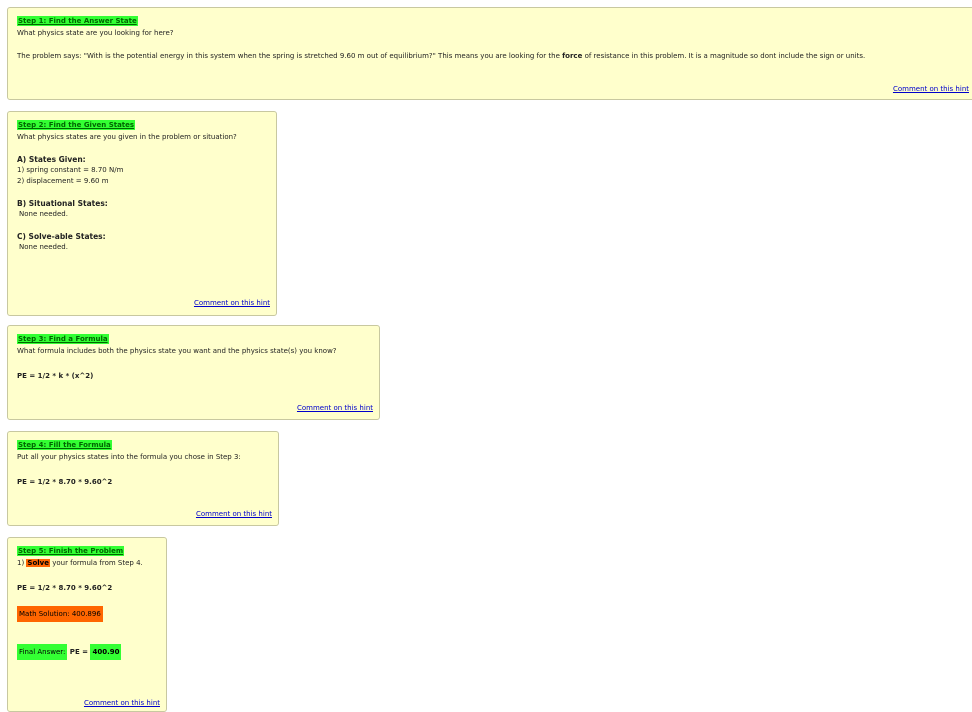 This screenshot has height=712, width=972. What do you see at coordinates (71, 551) in the screenshot?
I see `step-5-title: Step 5: Finish the Problem` at bounding box center [71, 551].